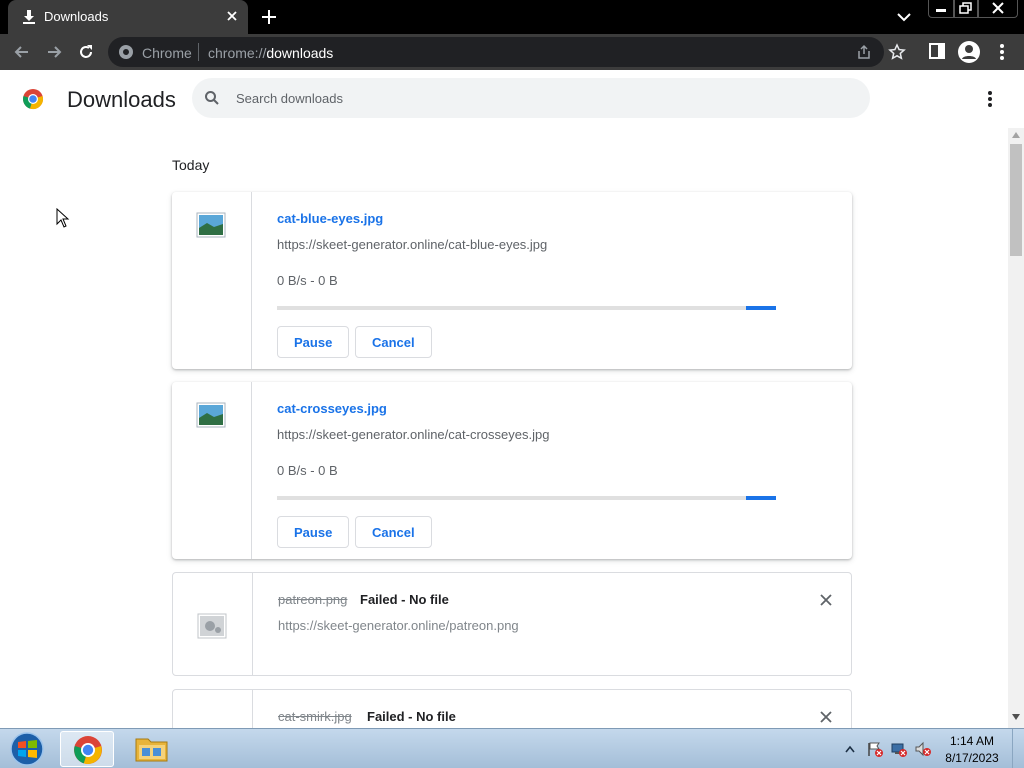  What do you see at coordinates (536, 98) in the screenshot?
I see `search-input` at bounding box center [536, 98].